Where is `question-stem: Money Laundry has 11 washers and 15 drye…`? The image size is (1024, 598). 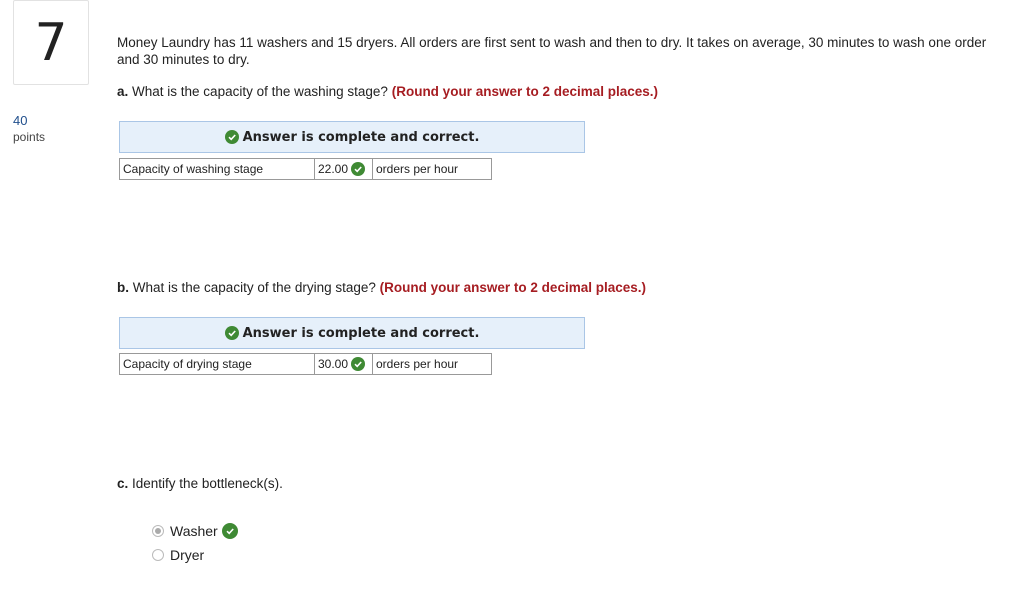
question-stem: Money Laundry has 11 washers and 15 drye… is located at coordinates (552, 51).